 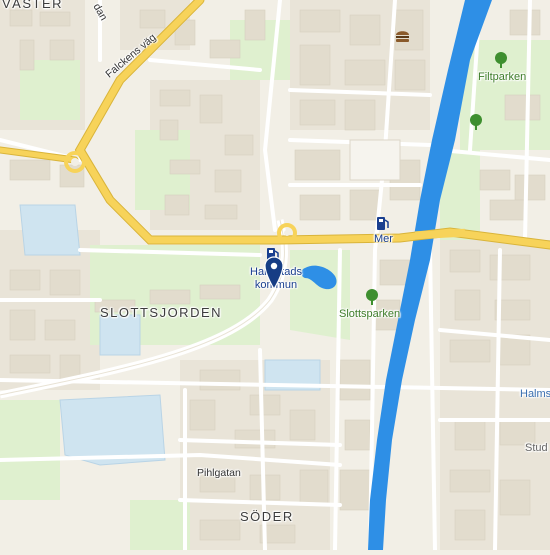 What do you see at coordinates (535, 394) in the screenshot?
I see `edge-label-halms: Halms` at bounding box center [535, 394].